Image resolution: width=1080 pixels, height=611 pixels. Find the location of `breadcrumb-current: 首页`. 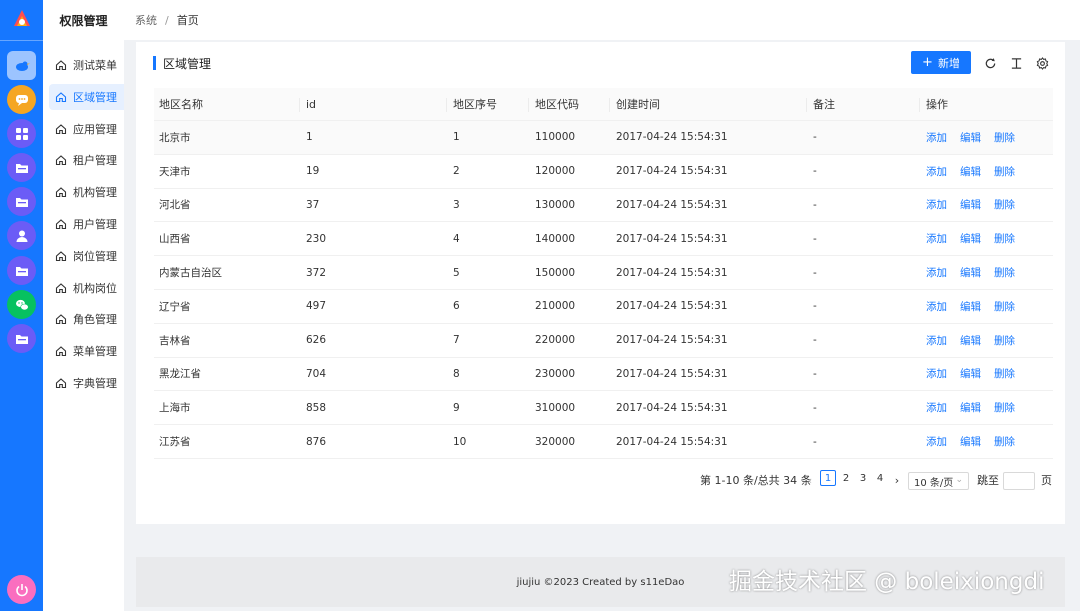

breadcrumb-current: 首页 is located at coordinates (187, 20).